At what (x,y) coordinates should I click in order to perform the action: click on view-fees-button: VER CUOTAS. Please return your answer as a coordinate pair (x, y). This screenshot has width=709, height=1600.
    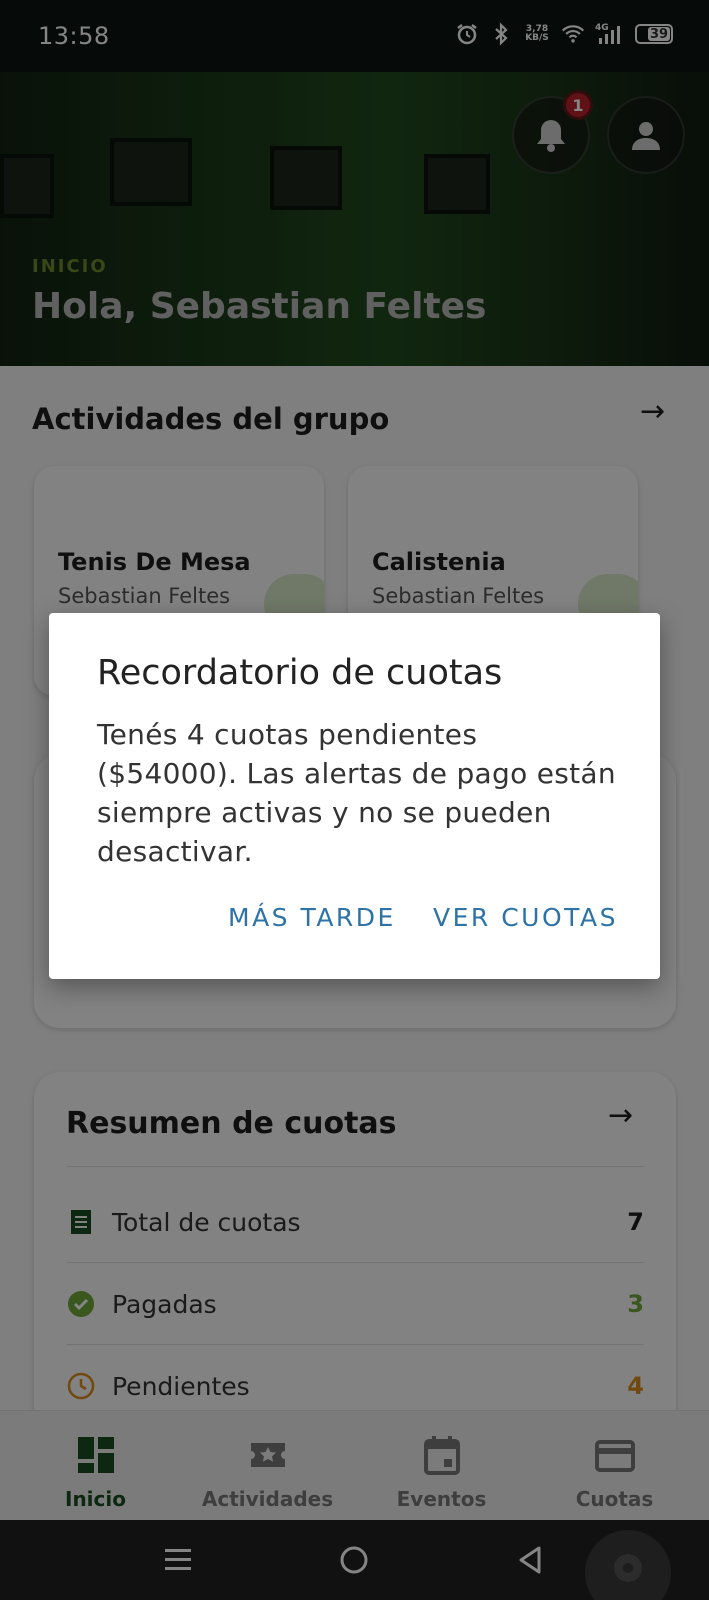
    Looking at the image, I should click on (525, 917).